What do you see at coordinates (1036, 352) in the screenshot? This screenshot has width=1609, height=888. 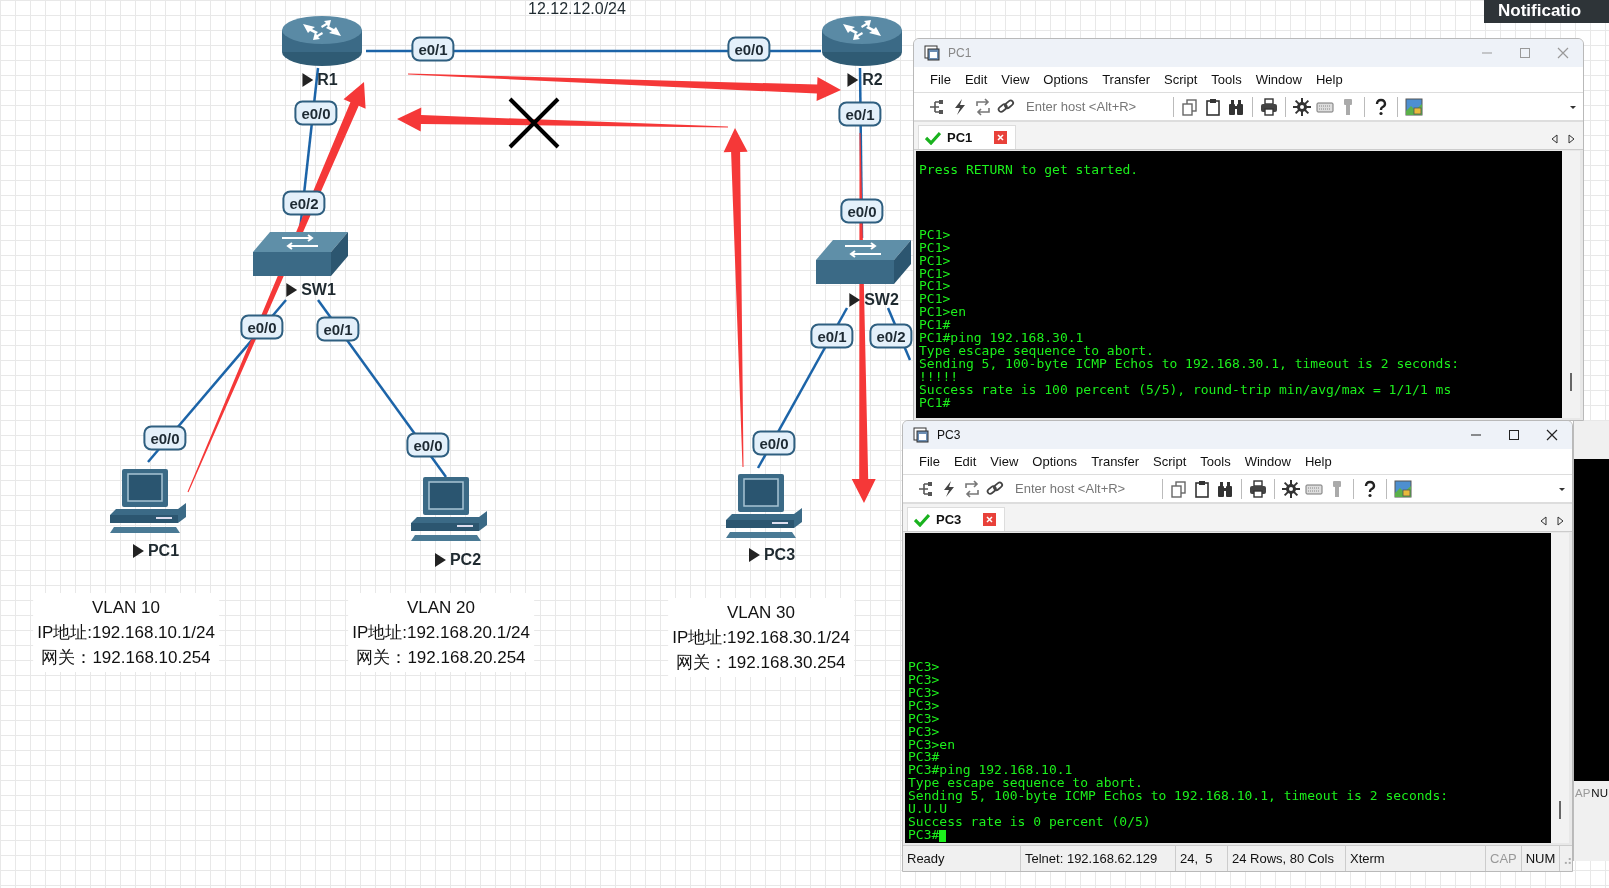 I see `terminal-line: Type escape sequence to abort.` at bounding box center [1036, 352].